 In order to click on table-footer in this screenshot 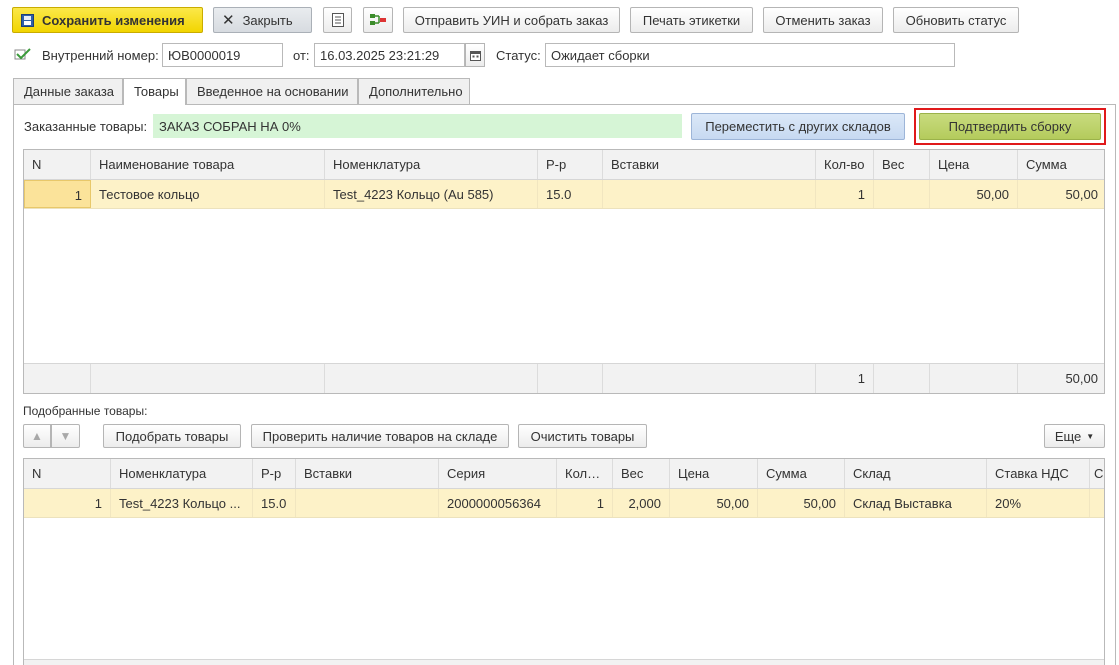, I will do `click(564, 662)`.